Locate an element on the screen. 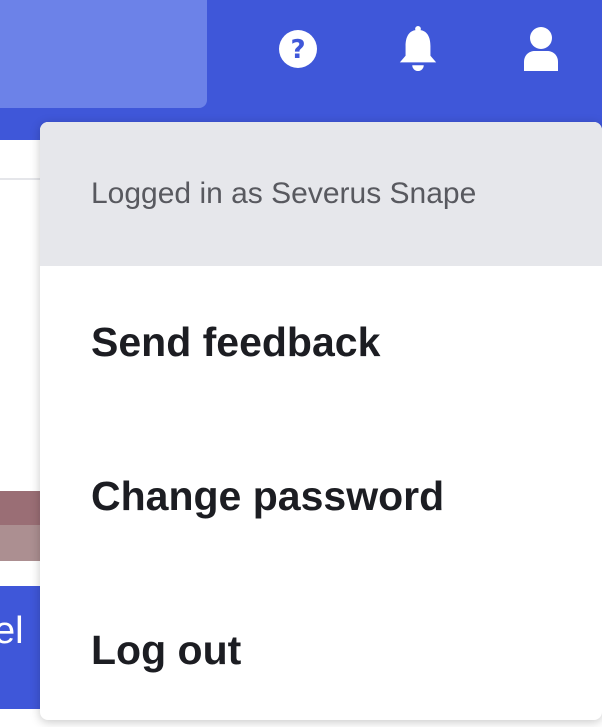 The width and height of the screenshot is (602, 727). change-password-item: Change password is located at coordinates (267, 496).